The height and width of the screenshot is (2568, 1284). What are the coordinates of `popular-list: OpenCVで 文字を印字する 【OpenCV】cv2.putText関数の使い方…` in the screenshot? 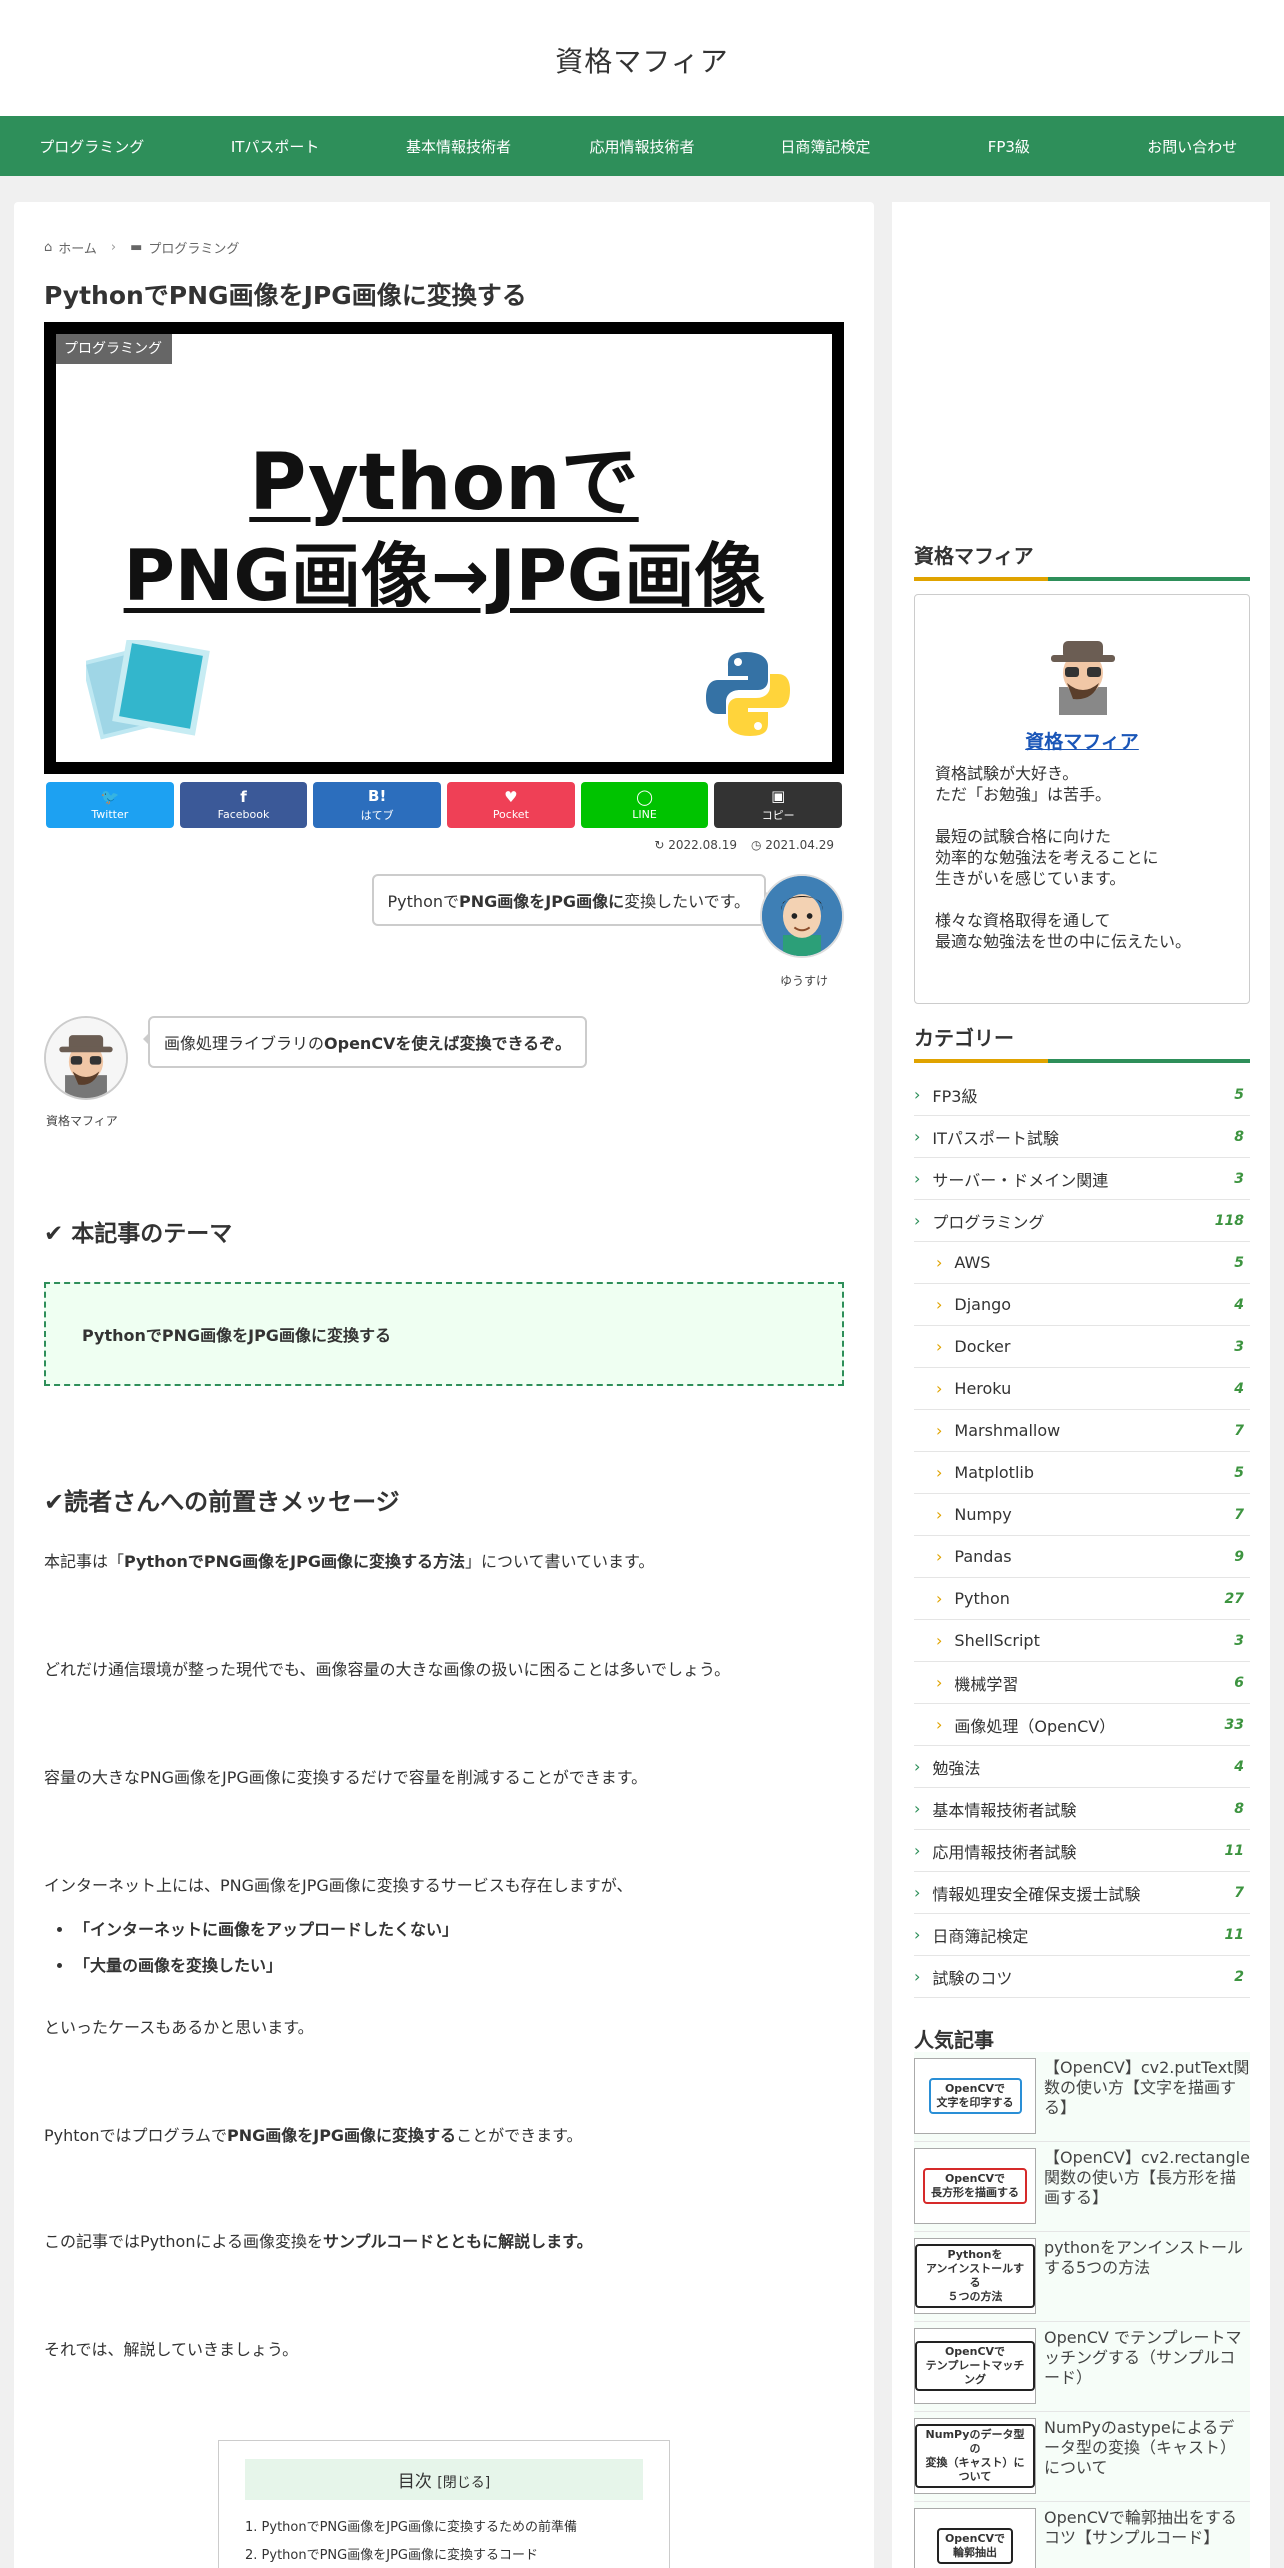 It's located at (1082, 2310).